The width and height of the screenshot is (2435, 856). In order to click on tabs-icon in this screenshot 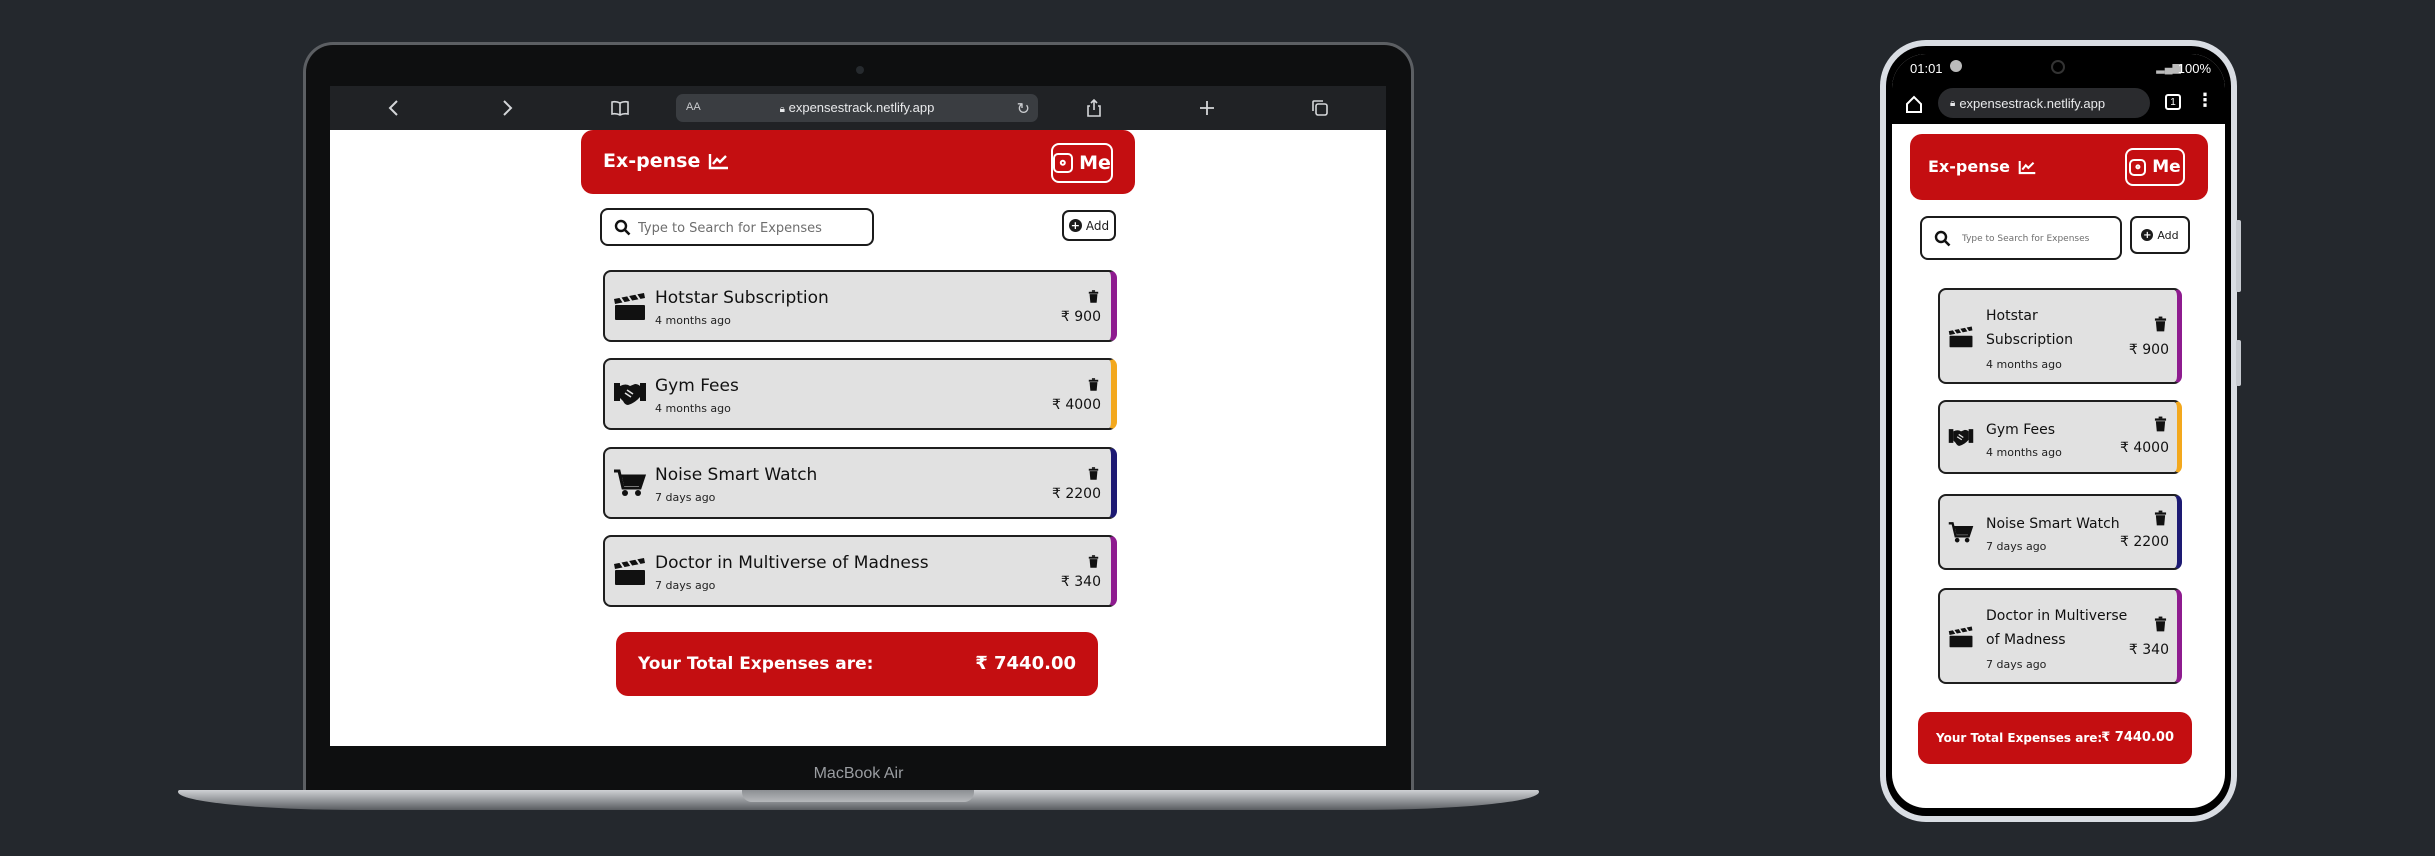, I will do `click(1320, 108)`.